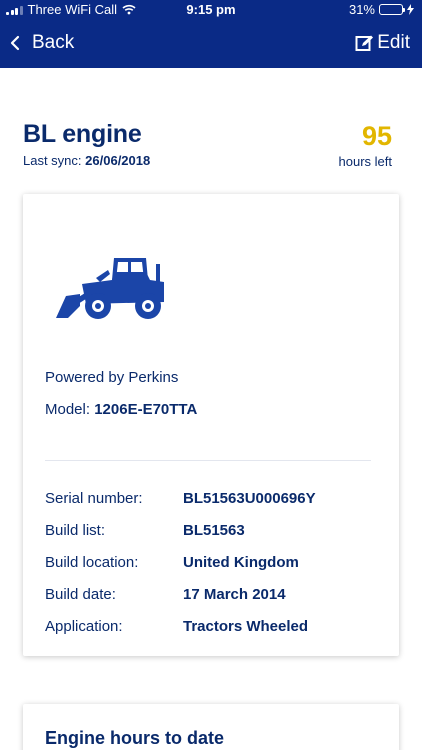  I want to click on spec-row-build-list: Build list: BL51563, so click(210, 530).